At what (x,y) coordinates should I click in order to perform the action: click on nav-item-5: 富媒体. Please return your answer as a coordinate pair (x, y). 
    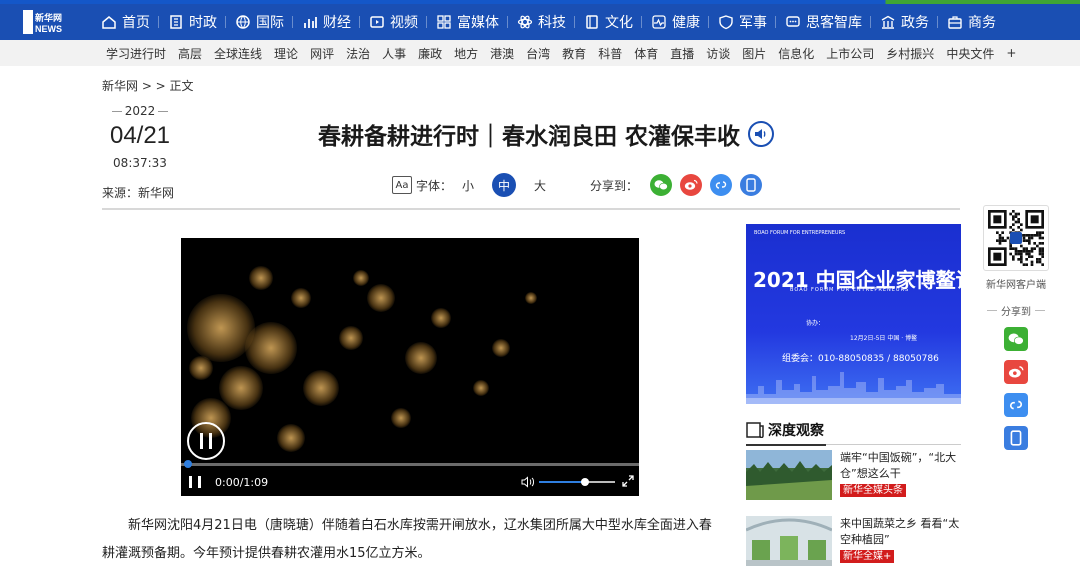
    Looking at the image, I should click on (467, 22).